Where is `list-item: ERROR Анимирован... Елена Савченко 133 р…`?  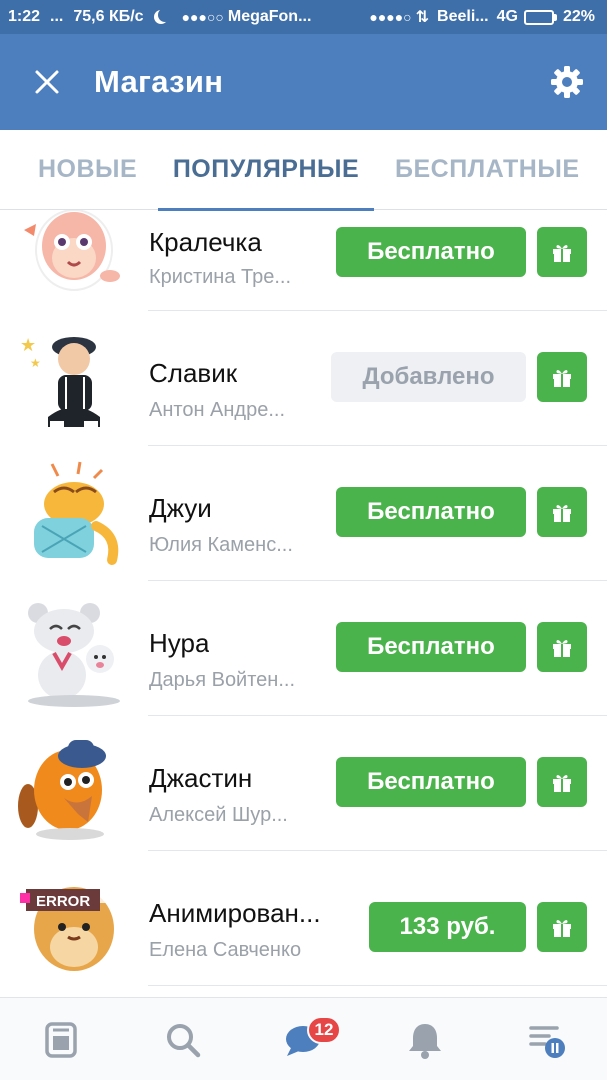
list-item: ERROR Анимирован... Елена Савченко 133 р… is located at coordinates (303, 918).